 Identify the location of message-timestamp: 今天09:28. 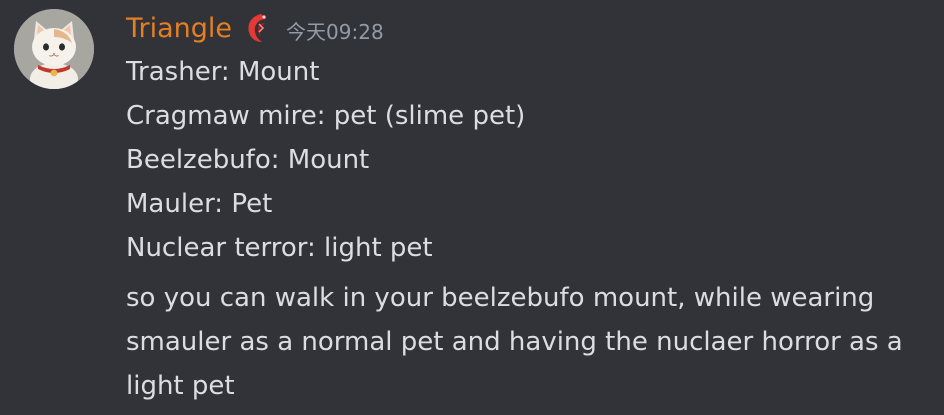
(335, 30).